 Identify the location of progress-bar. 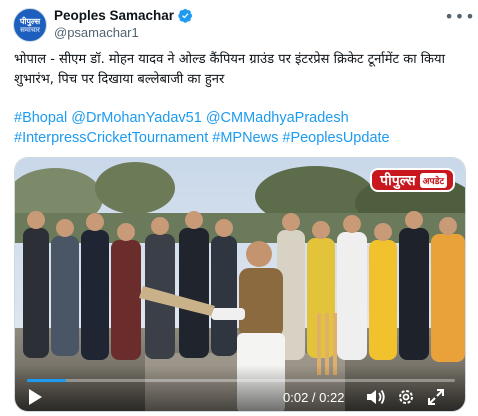
(241, 380).